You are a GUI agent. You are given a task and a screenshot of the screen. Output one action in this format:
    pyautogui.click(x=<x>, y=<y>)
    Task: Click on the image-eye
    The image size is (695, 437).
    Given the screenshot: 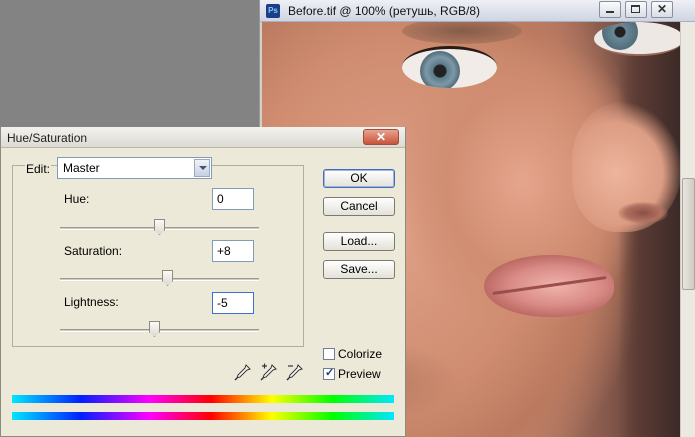 What is the action you would take?
    pyautogui.click(x=449, y=67)
    